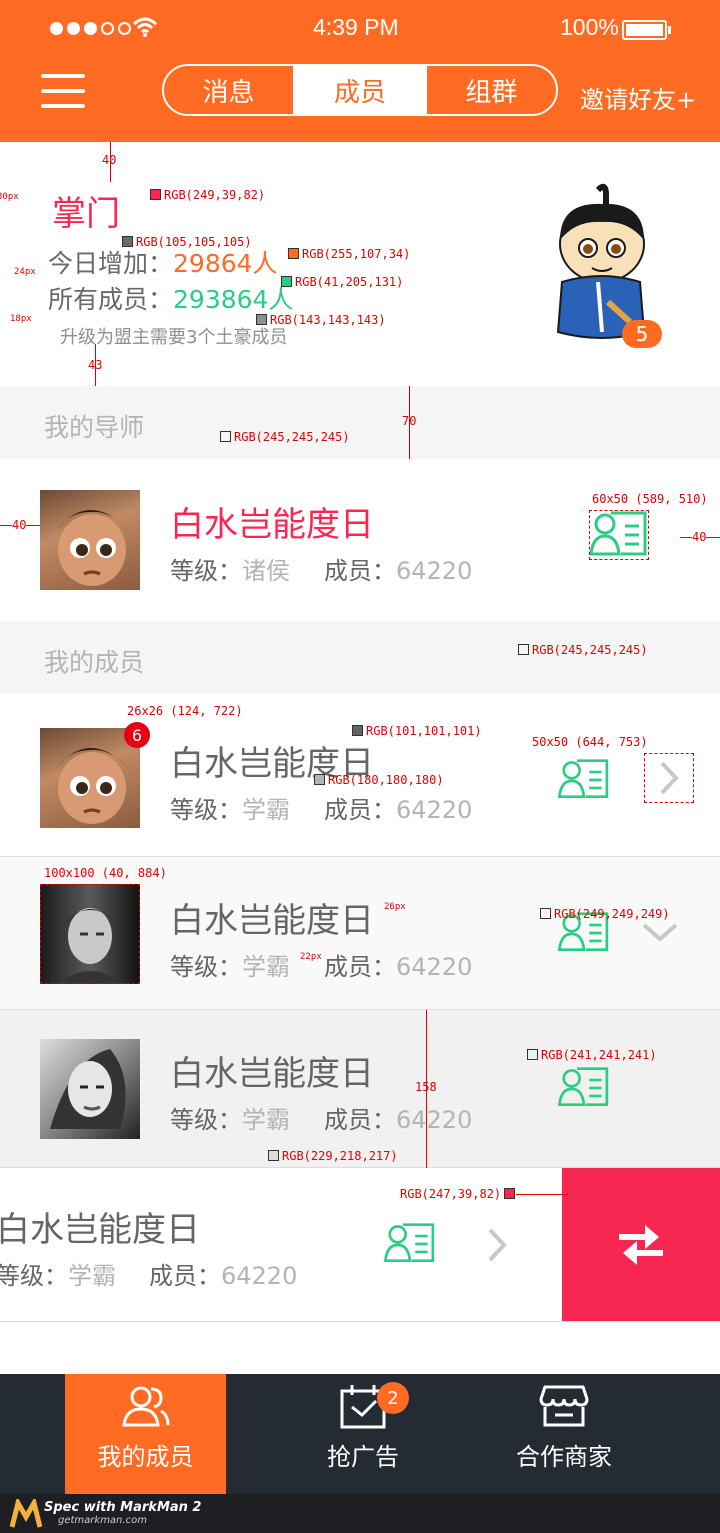 This screenshot has width=720, height=1533. Describe the element at coordinates (26, 1513) in the screenshot. I see `markman-logo-icon` at that location.